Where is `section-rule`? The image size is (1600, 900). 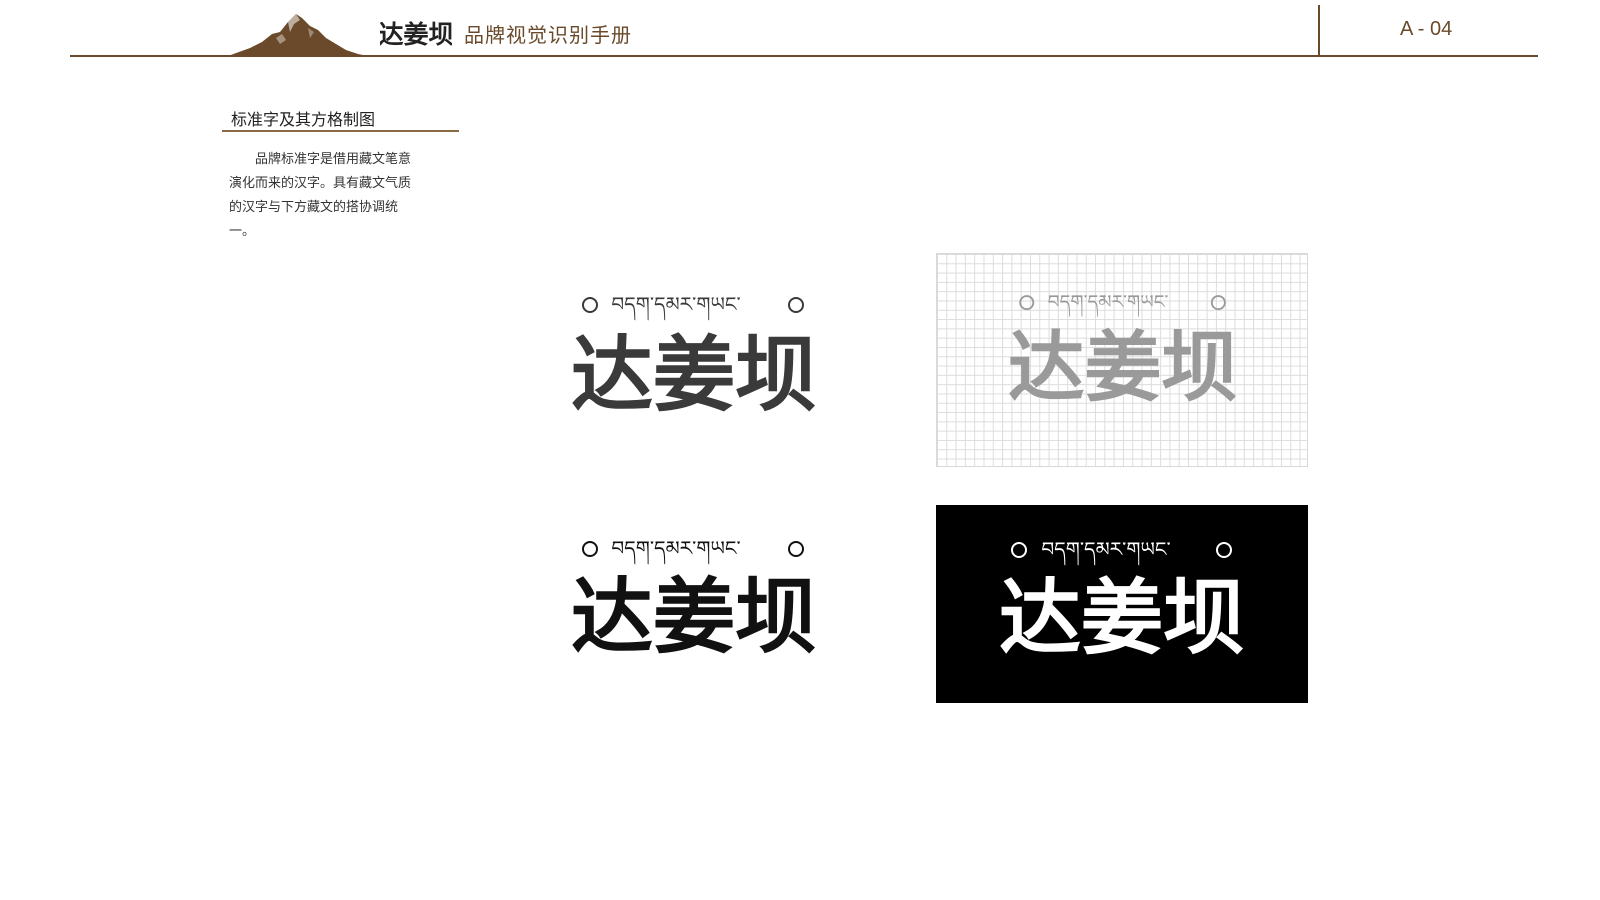 section-rule is located at coordinates (340, 131).